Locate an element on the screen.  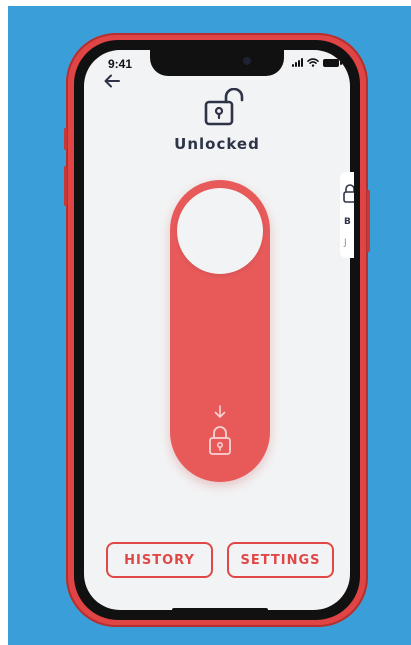
notch is located at coordinates (217, 63).